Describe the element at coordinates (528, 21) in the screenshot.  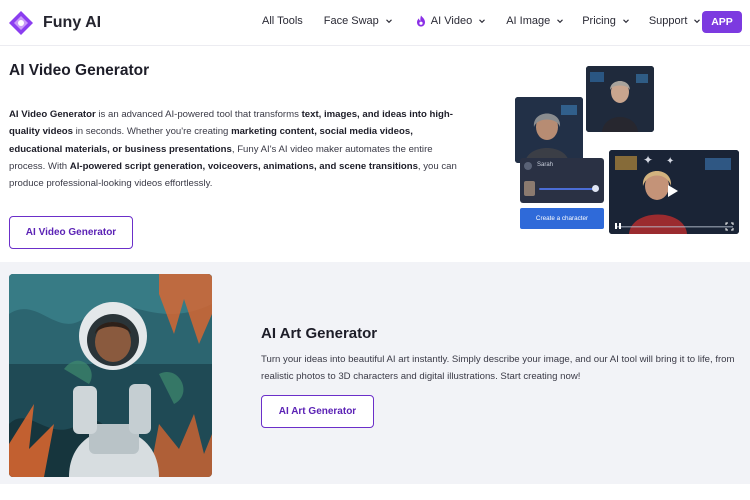
I see `nav-item-label: AI Image` at that location.